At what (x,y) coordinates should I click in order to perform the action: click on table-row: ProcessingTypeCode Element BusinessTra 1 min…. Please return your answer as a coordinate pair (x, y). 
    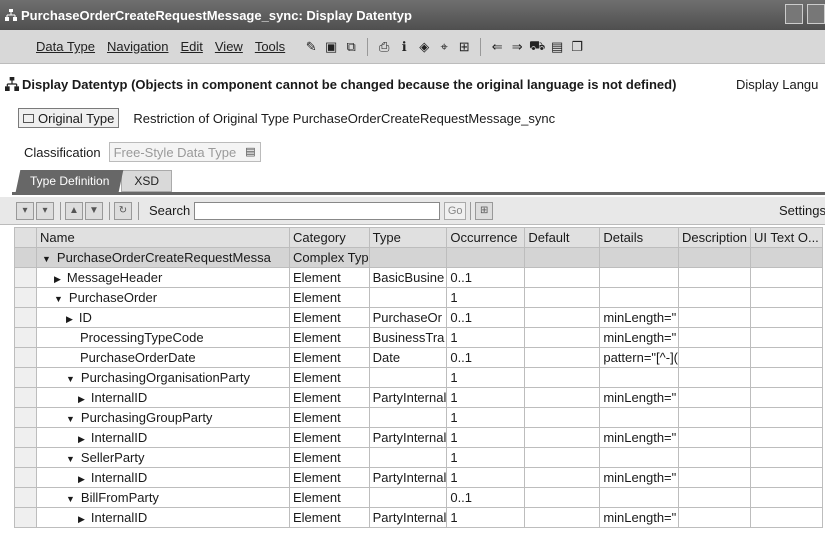
    Looking at the image, I should click on (419, 337).